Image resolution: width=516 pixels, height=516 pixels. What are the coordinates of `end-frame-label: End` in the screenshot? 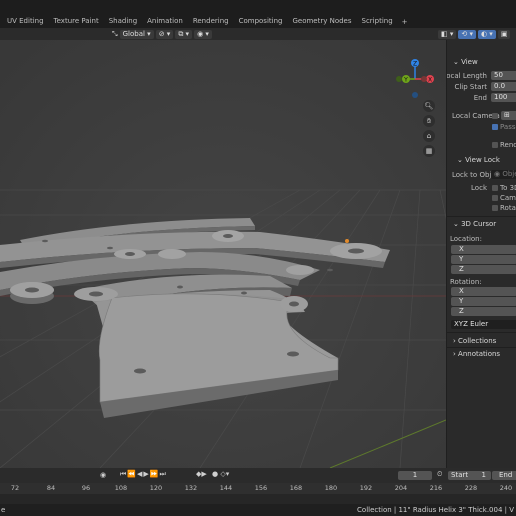 It's located at (506, 475).